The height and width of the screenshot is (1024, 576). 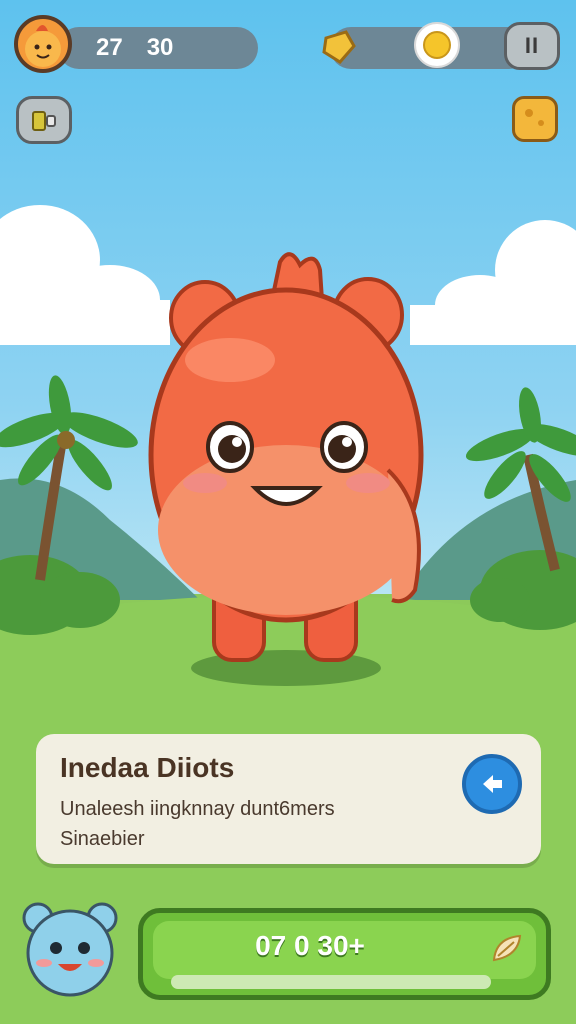 I want to click on info-line-2: Sinaebier, so click(x=102, y=839).